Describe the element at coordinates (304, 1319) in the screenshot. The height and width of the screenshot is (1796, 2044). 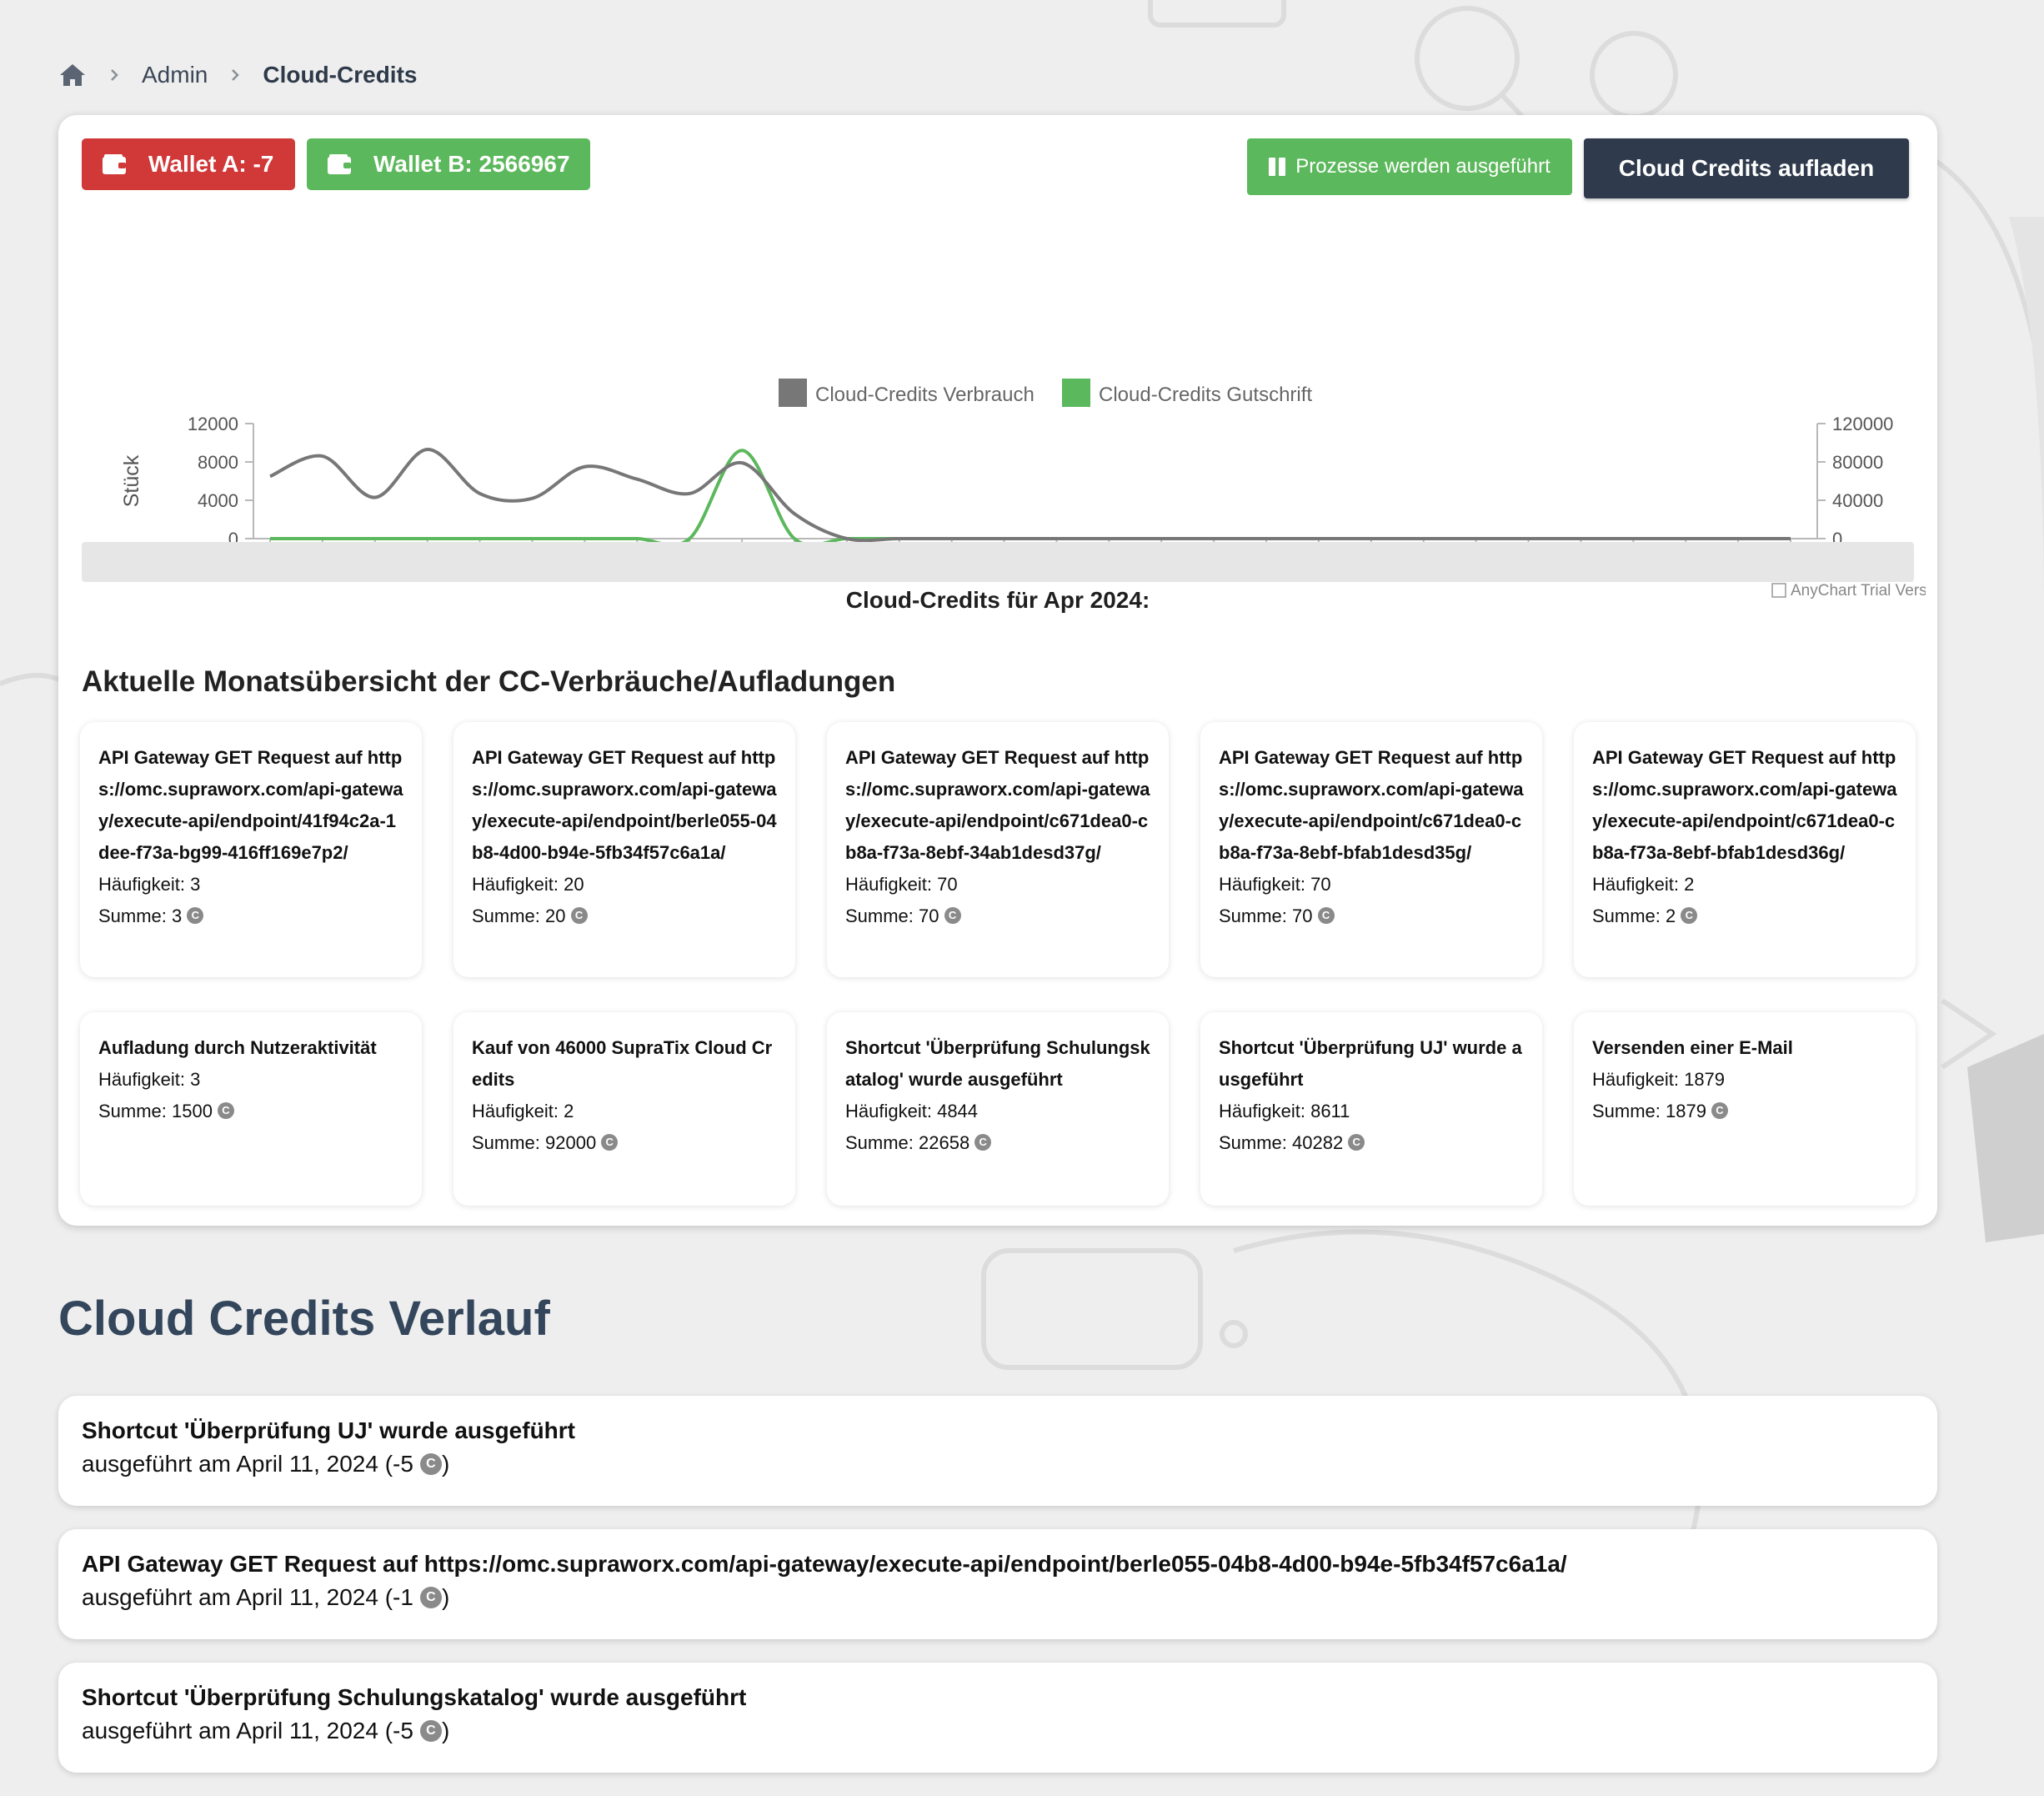
I see `history-title: Cloud Credits Verlauf` at that location.